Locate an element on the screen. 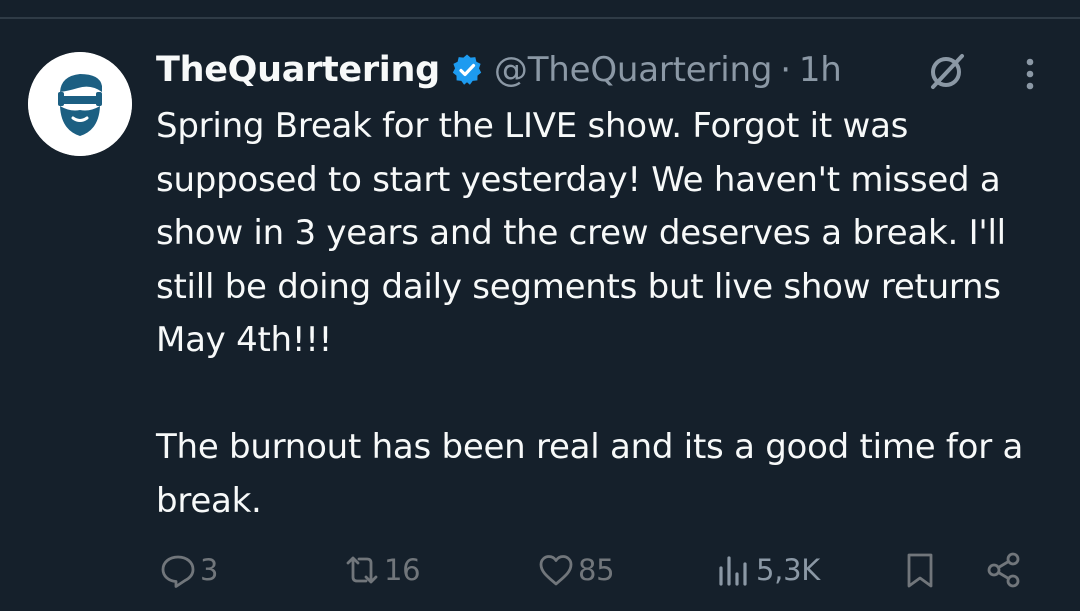  bearded-man-avatar-icon is located at coordinates (80, 104).